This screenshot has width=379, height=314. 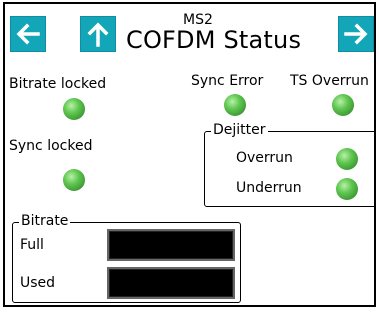 What do you see at coordinates (269, 188) in the screenshot?
I see `dejitter-underrun-label: Underrun` at bounding box center [269, 188].